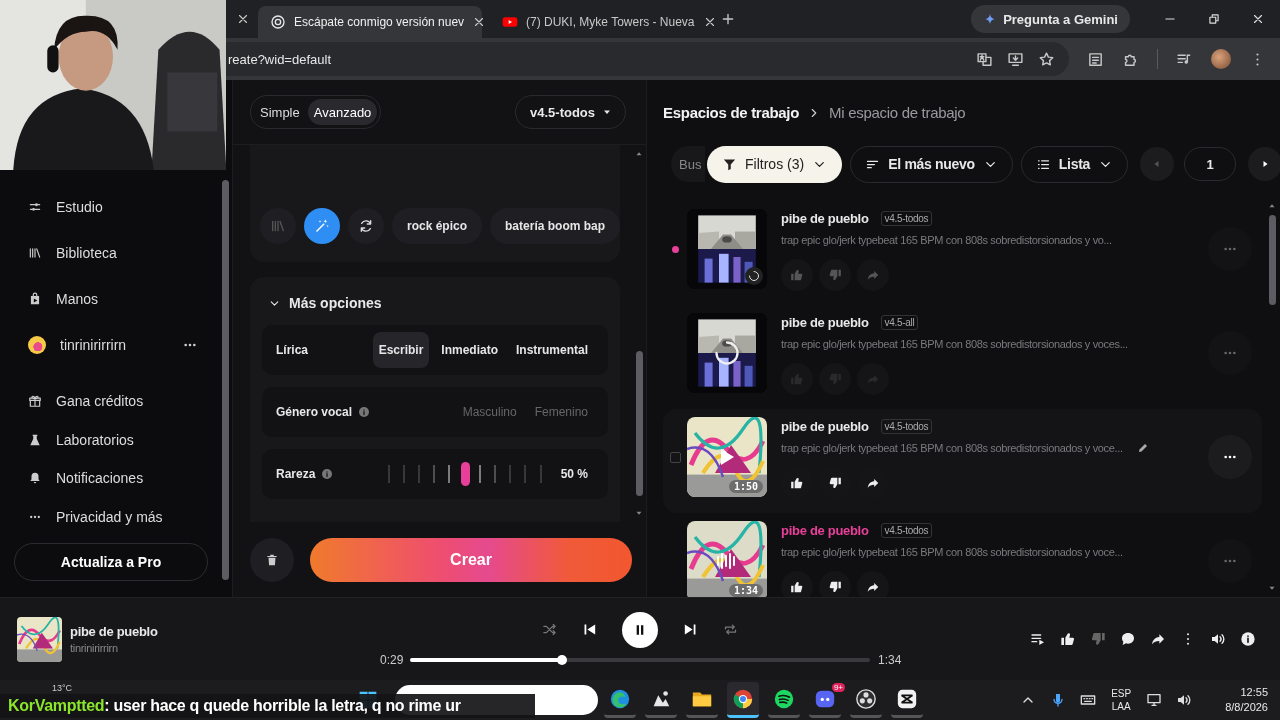  I want to click on keyboard-icon, so click(1088, 700).